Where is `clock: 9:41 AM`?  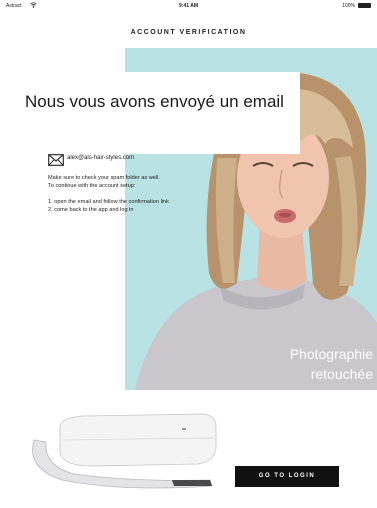 clock: 9:41 AM is located at coordinates (188, 6).